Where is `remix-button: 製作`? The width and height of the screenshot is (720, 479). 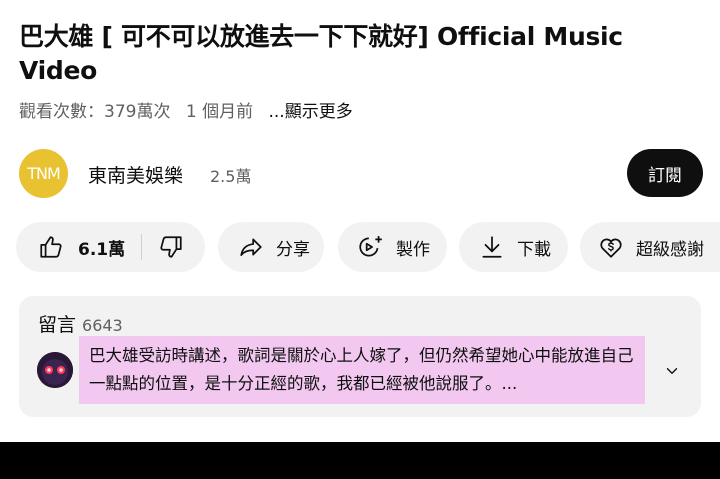
remix-button: 製作 is located at coordinates (392, 247).